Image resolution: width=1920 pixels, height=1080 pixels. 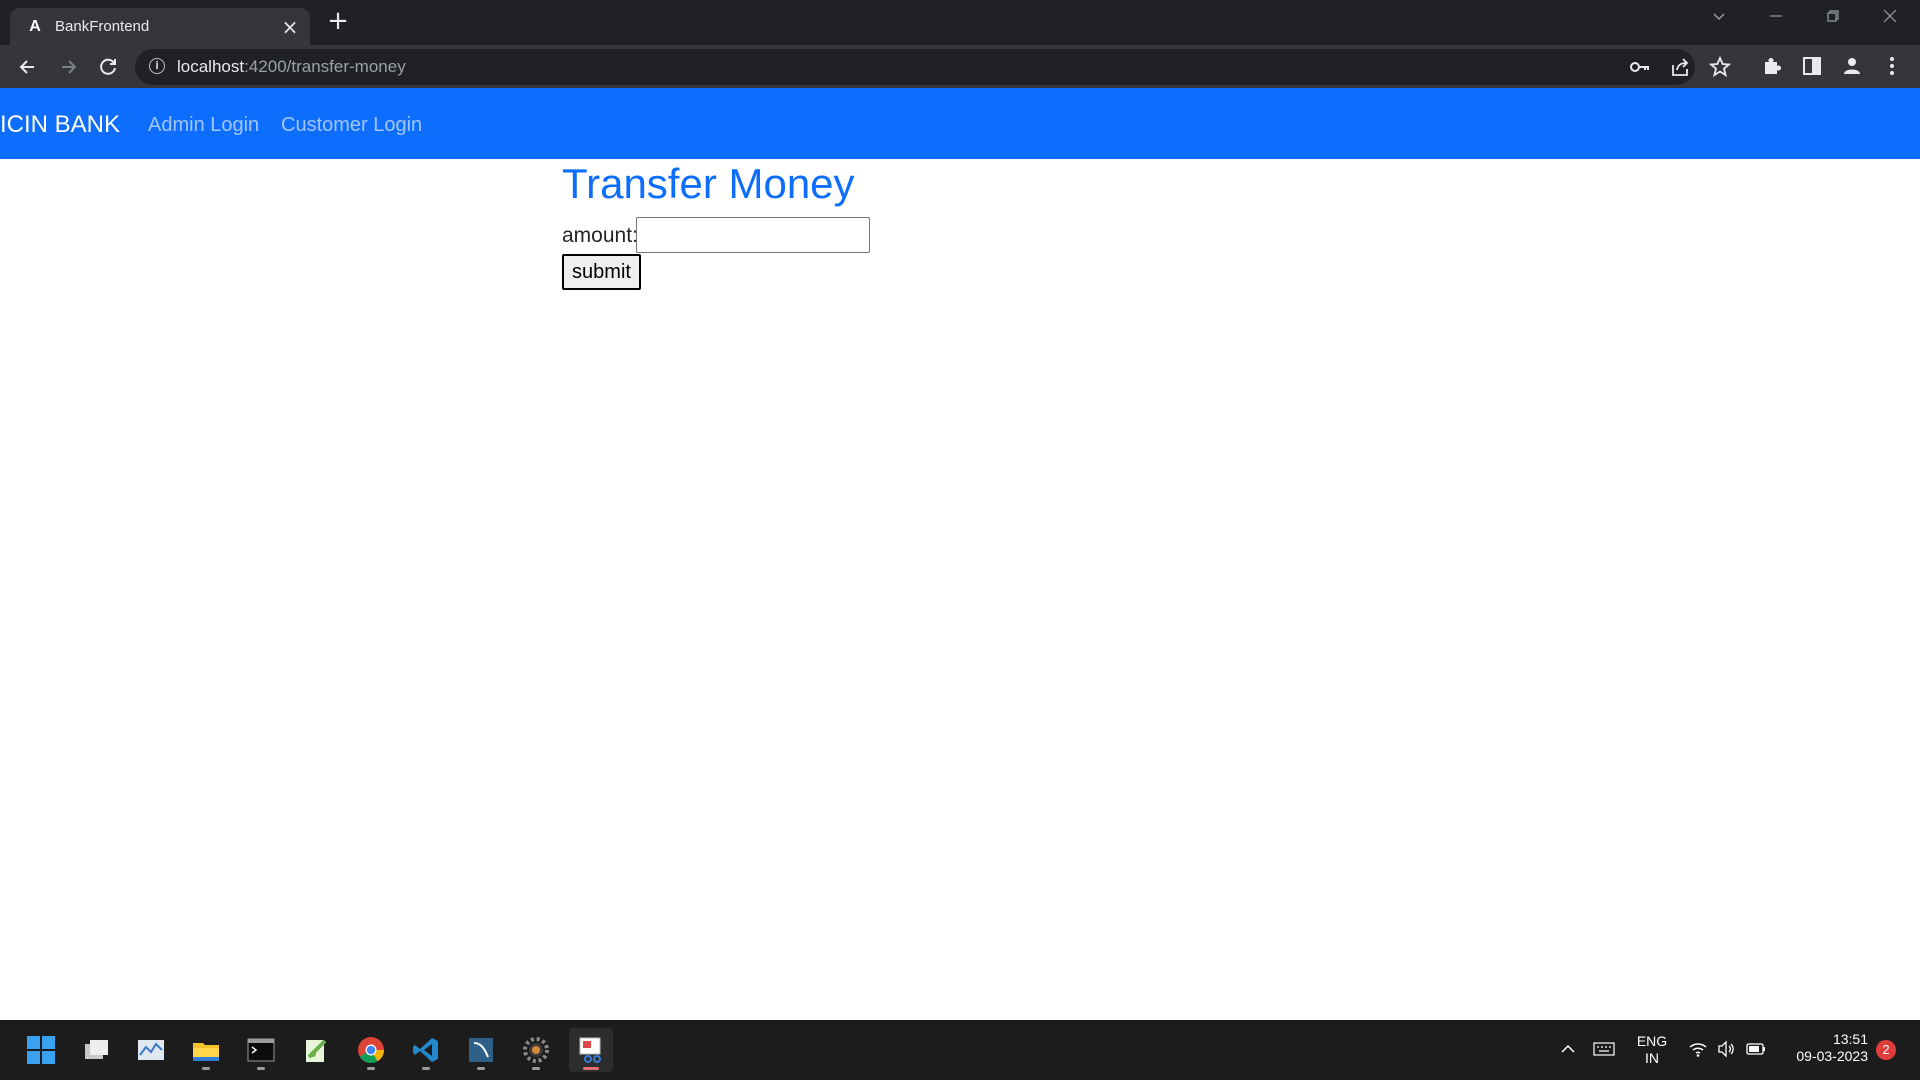 What do you see at coordinates (753, 235) in the screenshot?
I see `amount-input` at bounding box center [753, 235].